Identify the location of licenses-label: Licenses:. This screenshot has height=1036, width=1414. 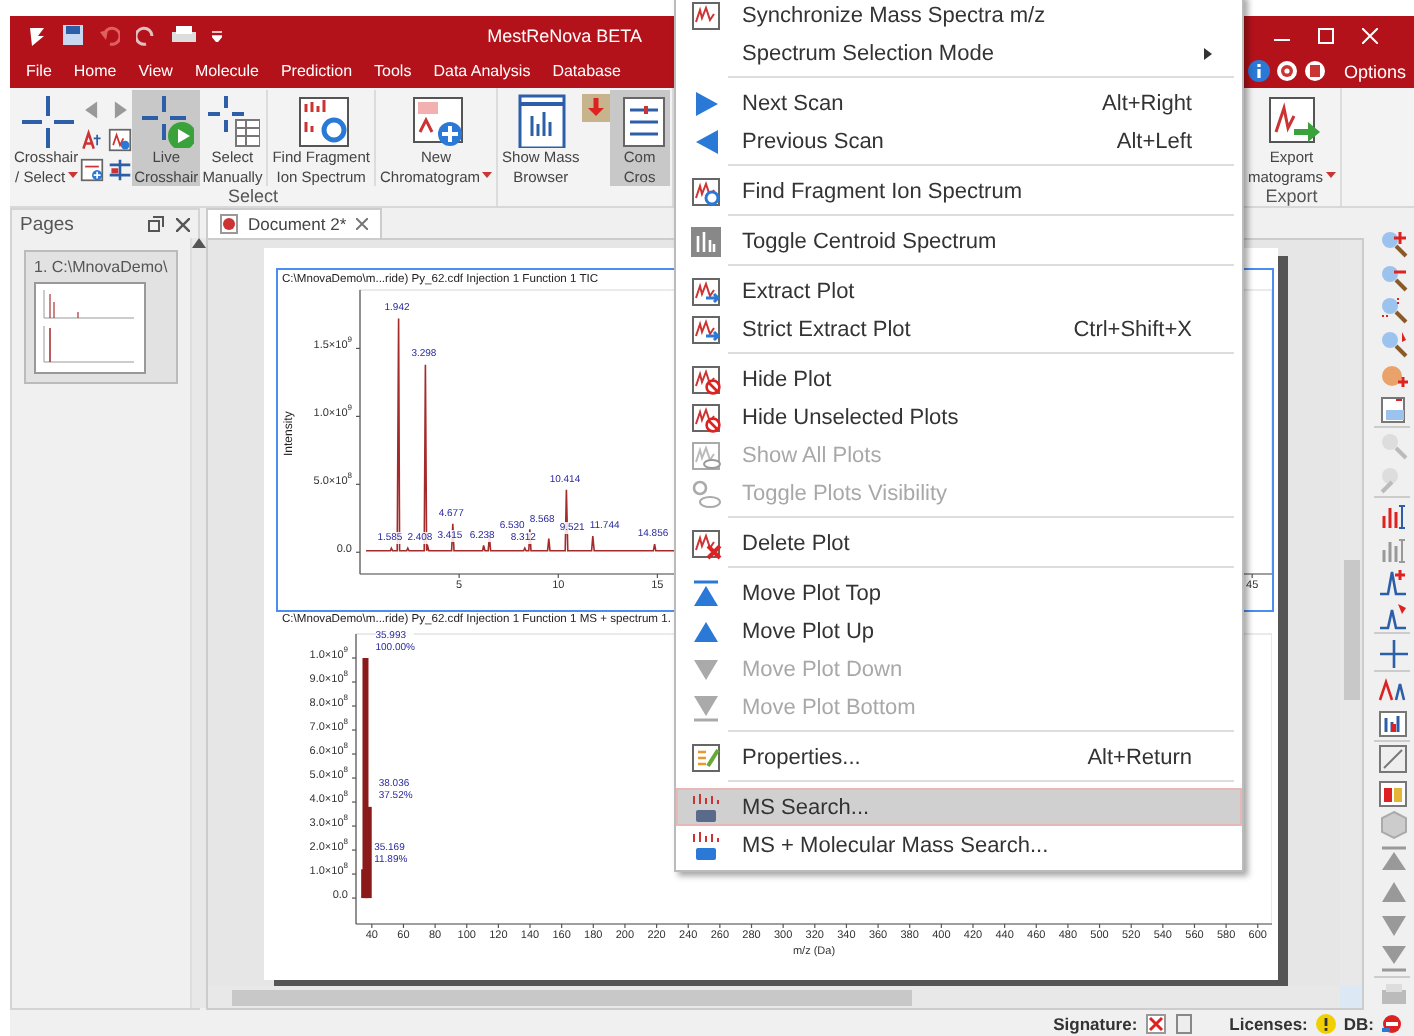
(1268, 1023).